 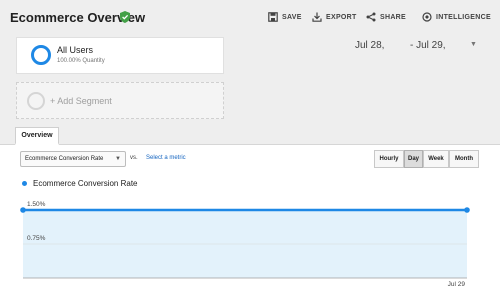 I want to click on segment-detail: 100.00% Quantity, so click(x=81, y=61).